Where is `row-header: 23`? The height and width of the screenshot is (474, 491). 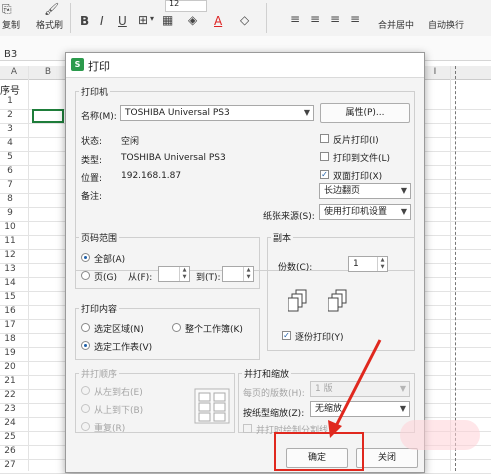 row-header: 23 is located at coordinates (10, 409).